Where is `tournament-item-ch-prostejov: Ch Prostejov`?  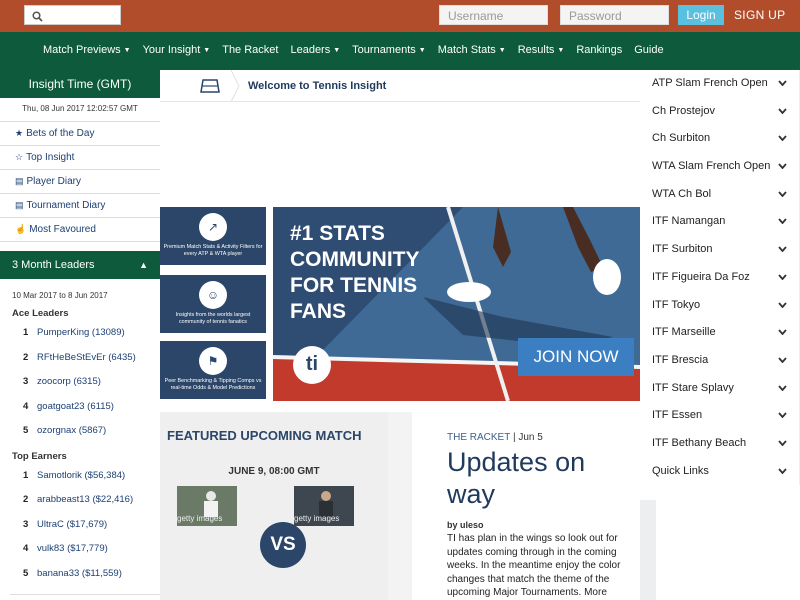
tournament-item-ch-prostejov: Ch Prostejov is located at coordinates (720, 111).